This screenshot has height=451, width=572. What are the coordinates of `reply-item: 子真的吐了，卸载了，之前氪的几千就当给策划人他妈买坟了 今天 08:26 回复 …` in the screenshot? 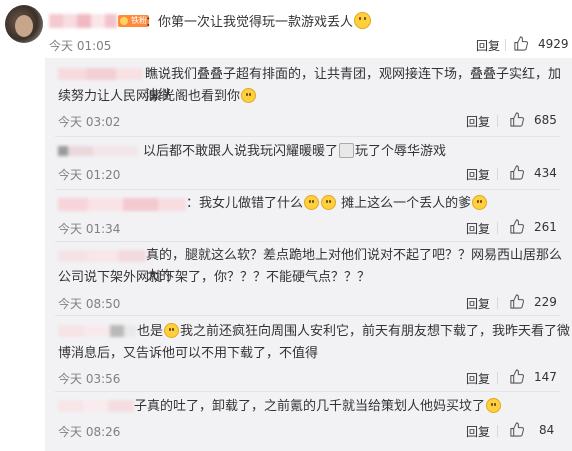 It's located at (308, 421).